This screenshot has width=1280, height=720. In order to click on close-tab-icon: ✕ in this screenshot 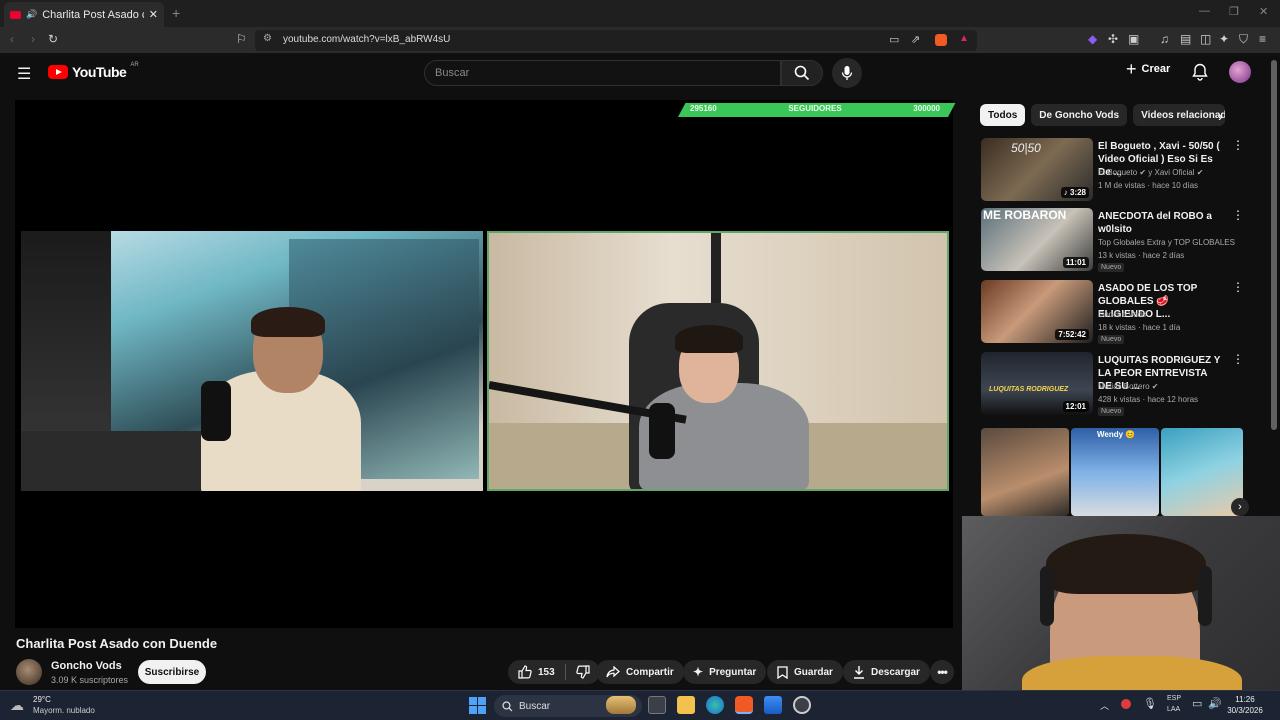, I will do `click(153, 14)`.